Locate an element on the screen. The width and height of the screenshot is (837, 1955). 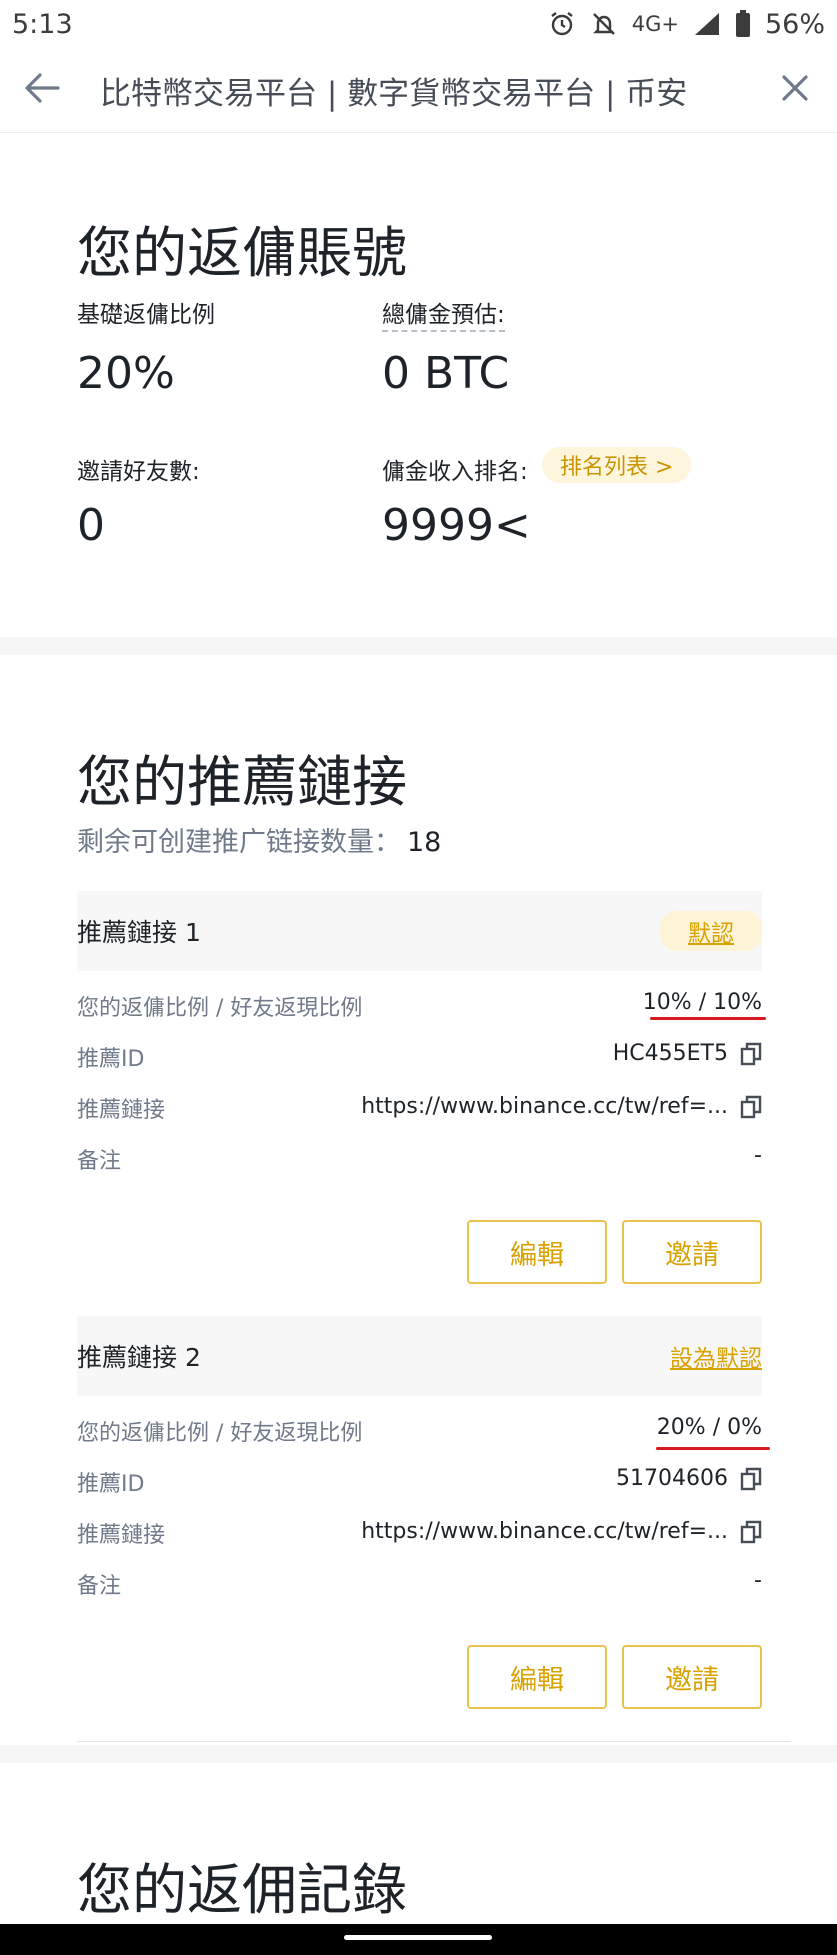
estimate-label-wrap: 總傭金預估: is located at coordinates (443, 313).